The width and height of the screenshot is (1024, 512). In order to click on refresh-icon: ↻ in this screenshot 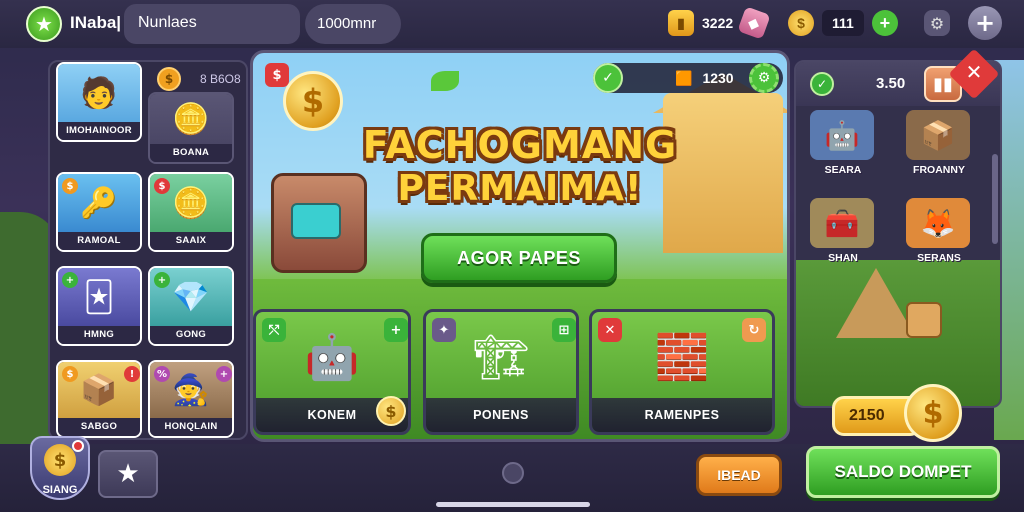, I will do `click(754, 330)`.